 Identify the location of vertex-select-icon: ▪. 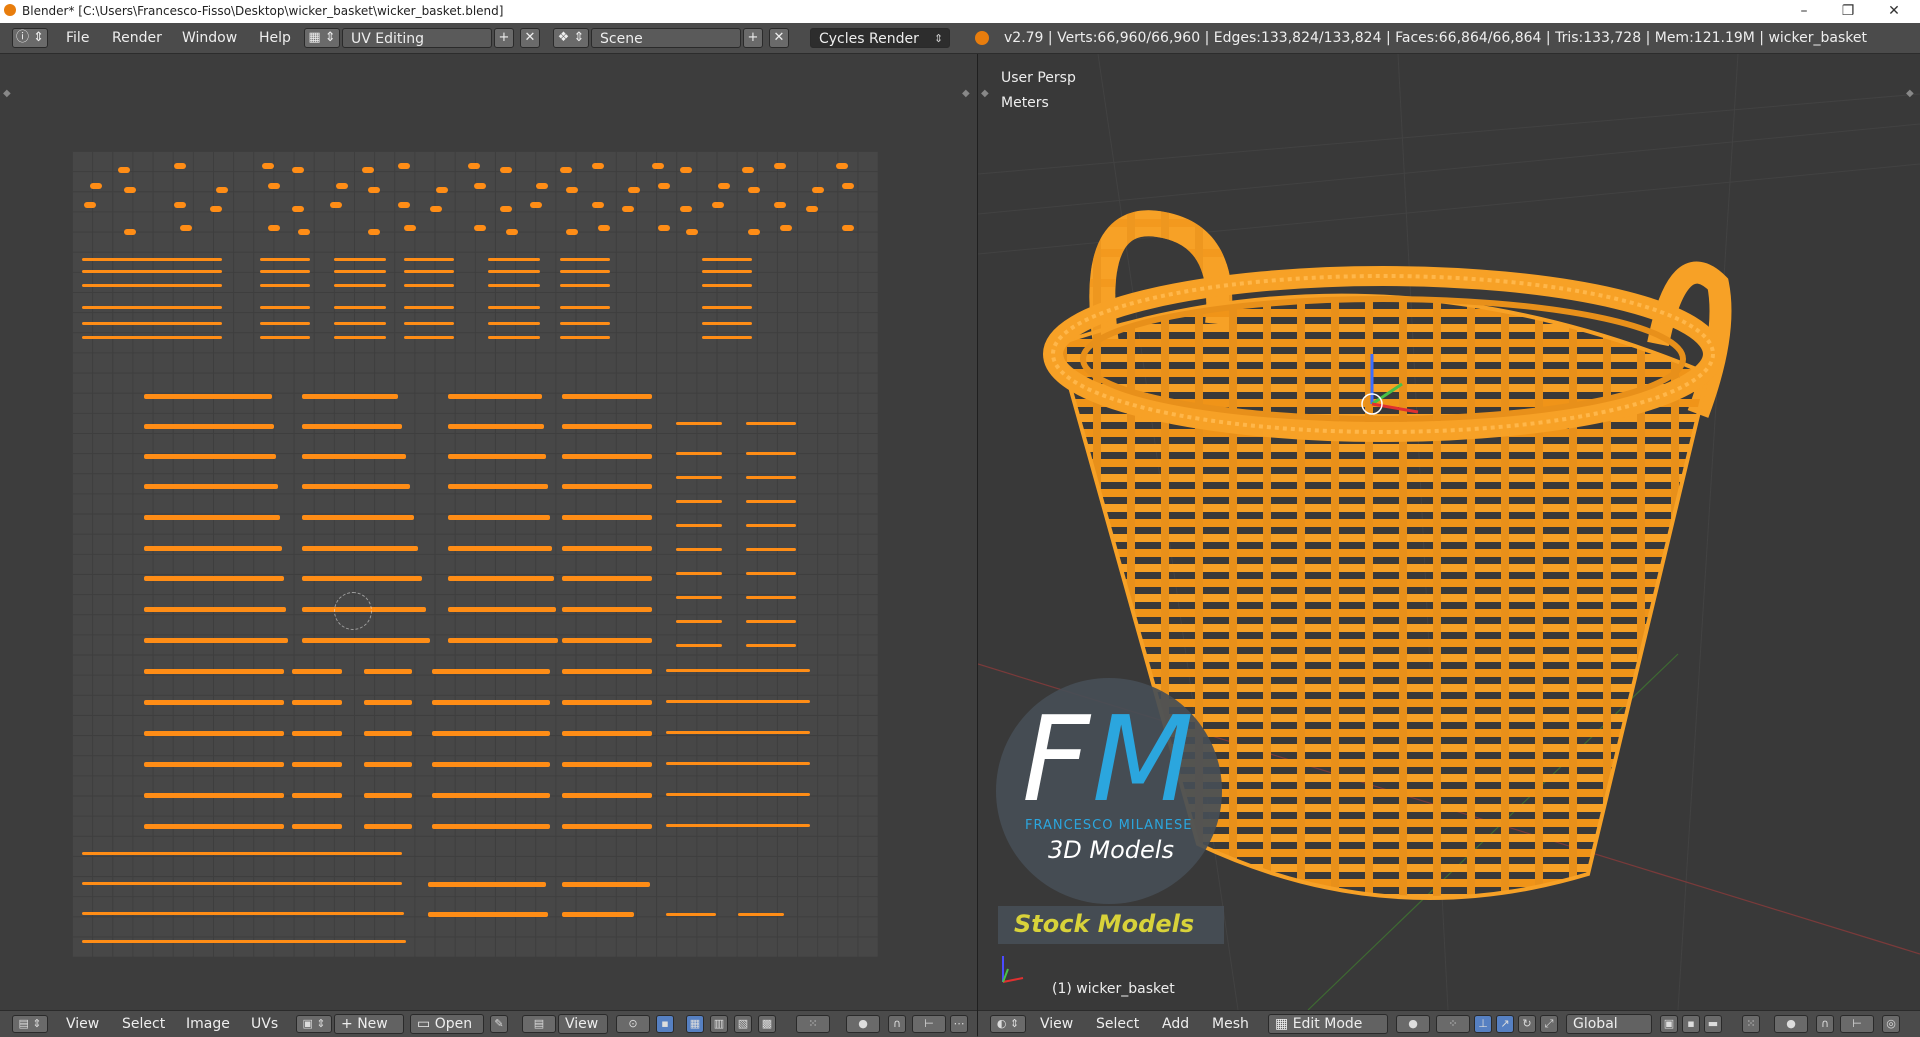
(665, 1024).